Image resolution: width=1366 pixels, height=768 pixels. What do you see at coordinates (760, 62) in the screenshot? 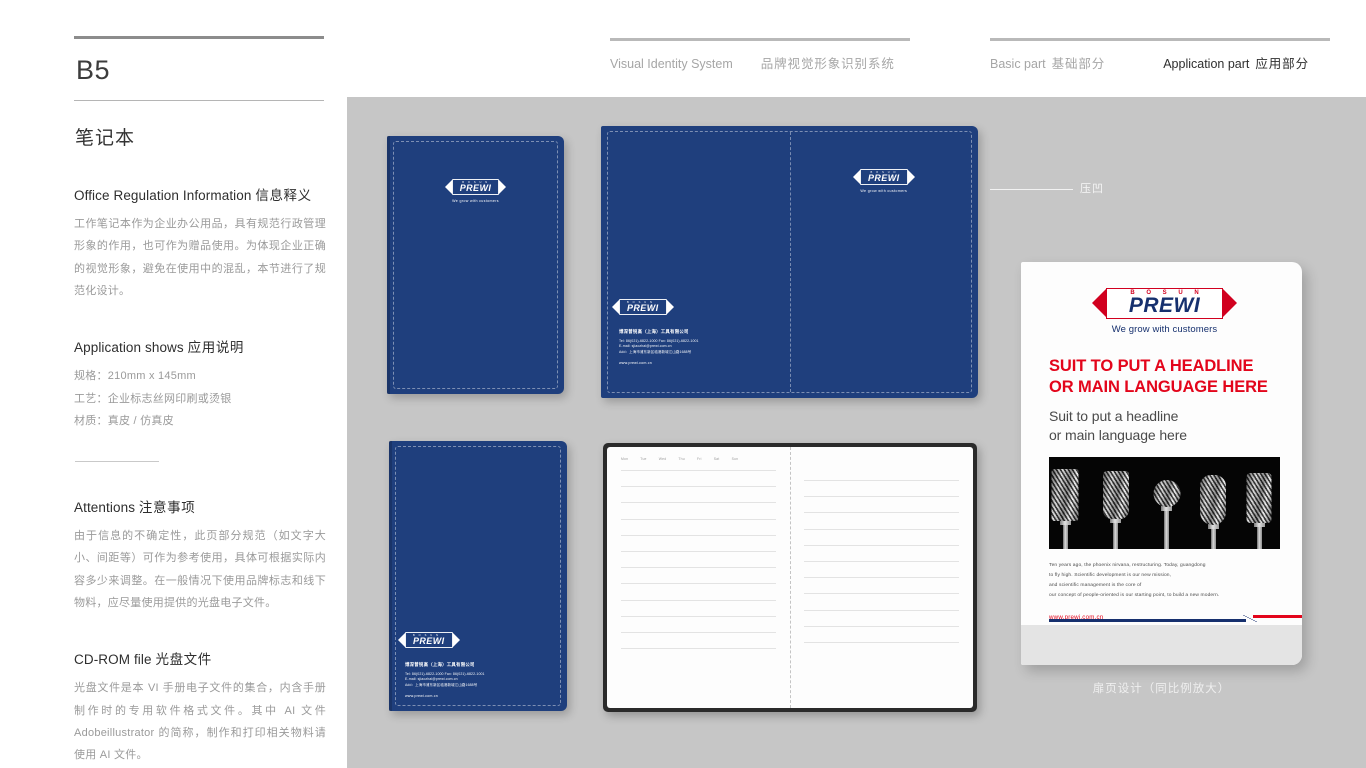
I see `header-row: Visual Identity System 品牌视觉形象识别系统` at bounding box center [760, 62].